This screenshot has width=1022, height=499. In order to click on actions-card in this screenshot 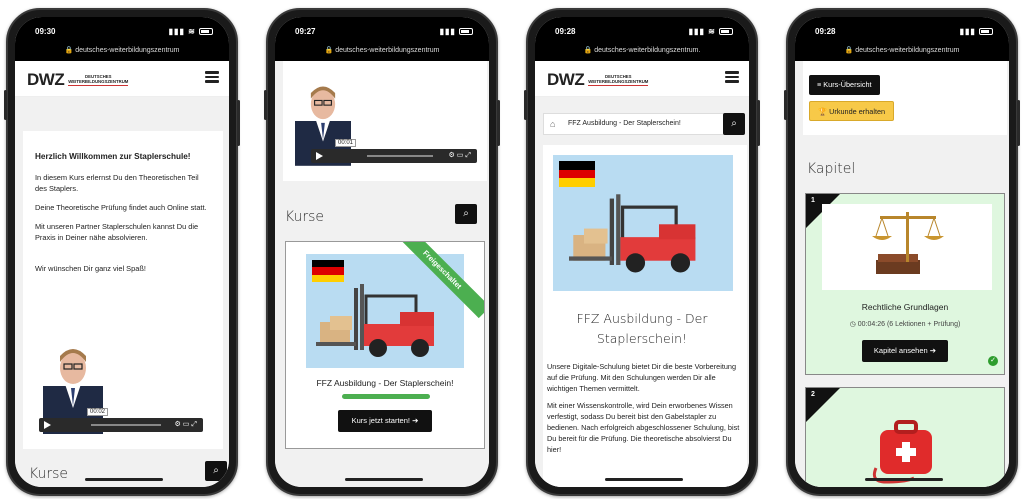, I will do `click(905, 98)`.